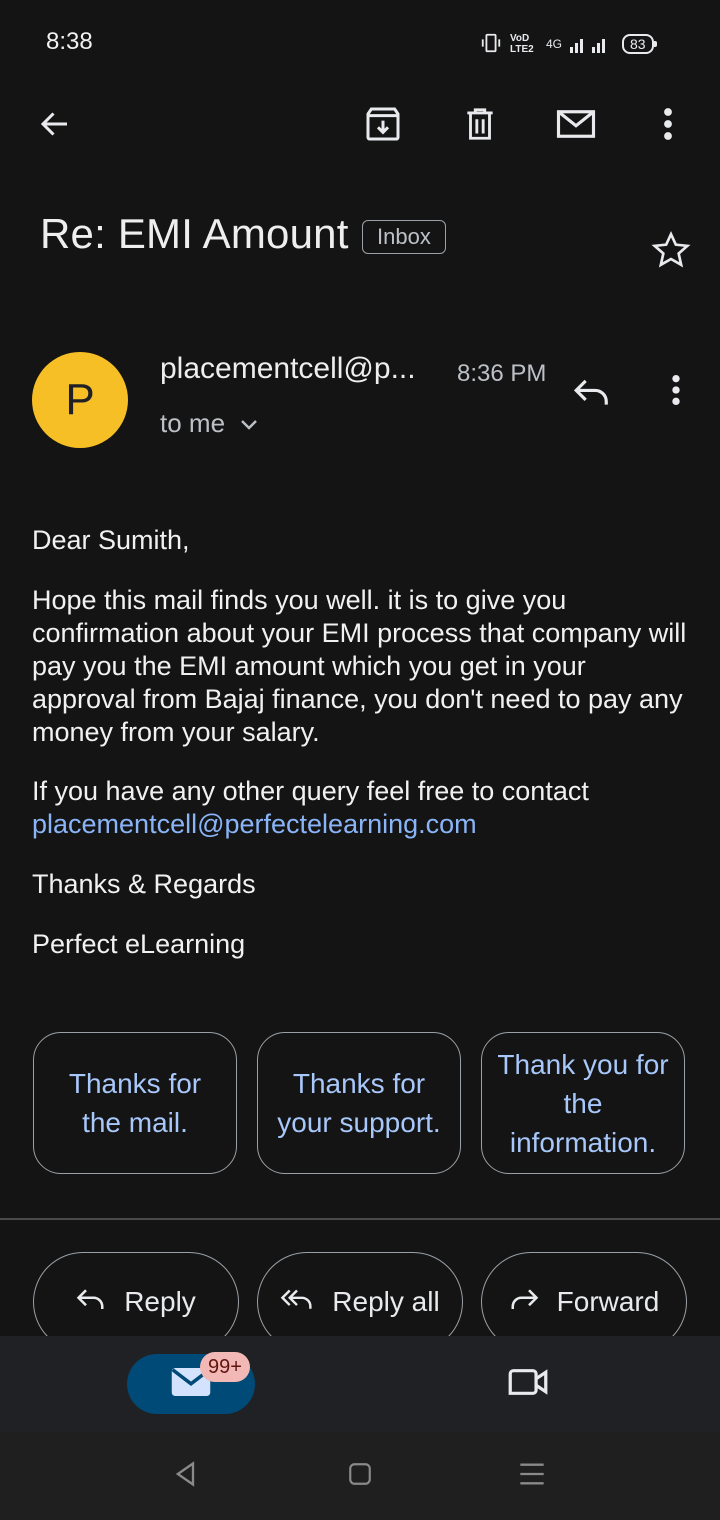  I want to click on back-button, so click(55, 126).